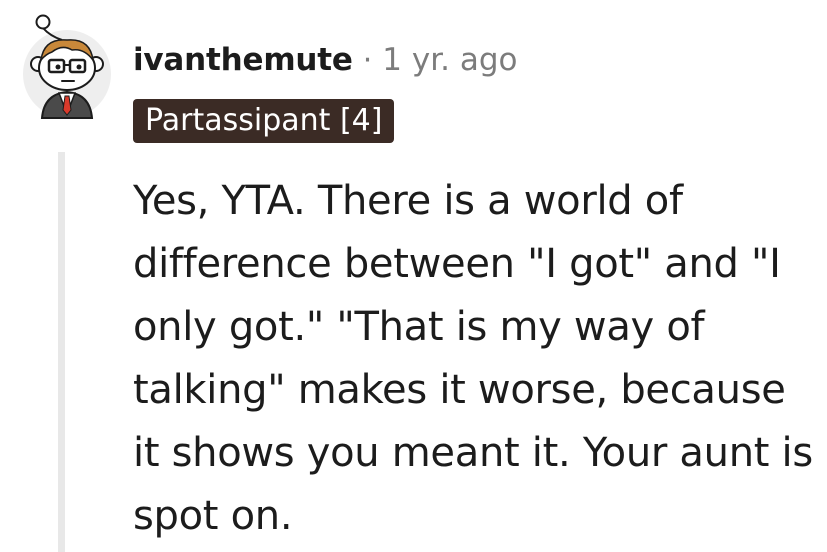 The image size is (827, 552). I want to click on user-flair: Partassipant [4], so click(264, 121).